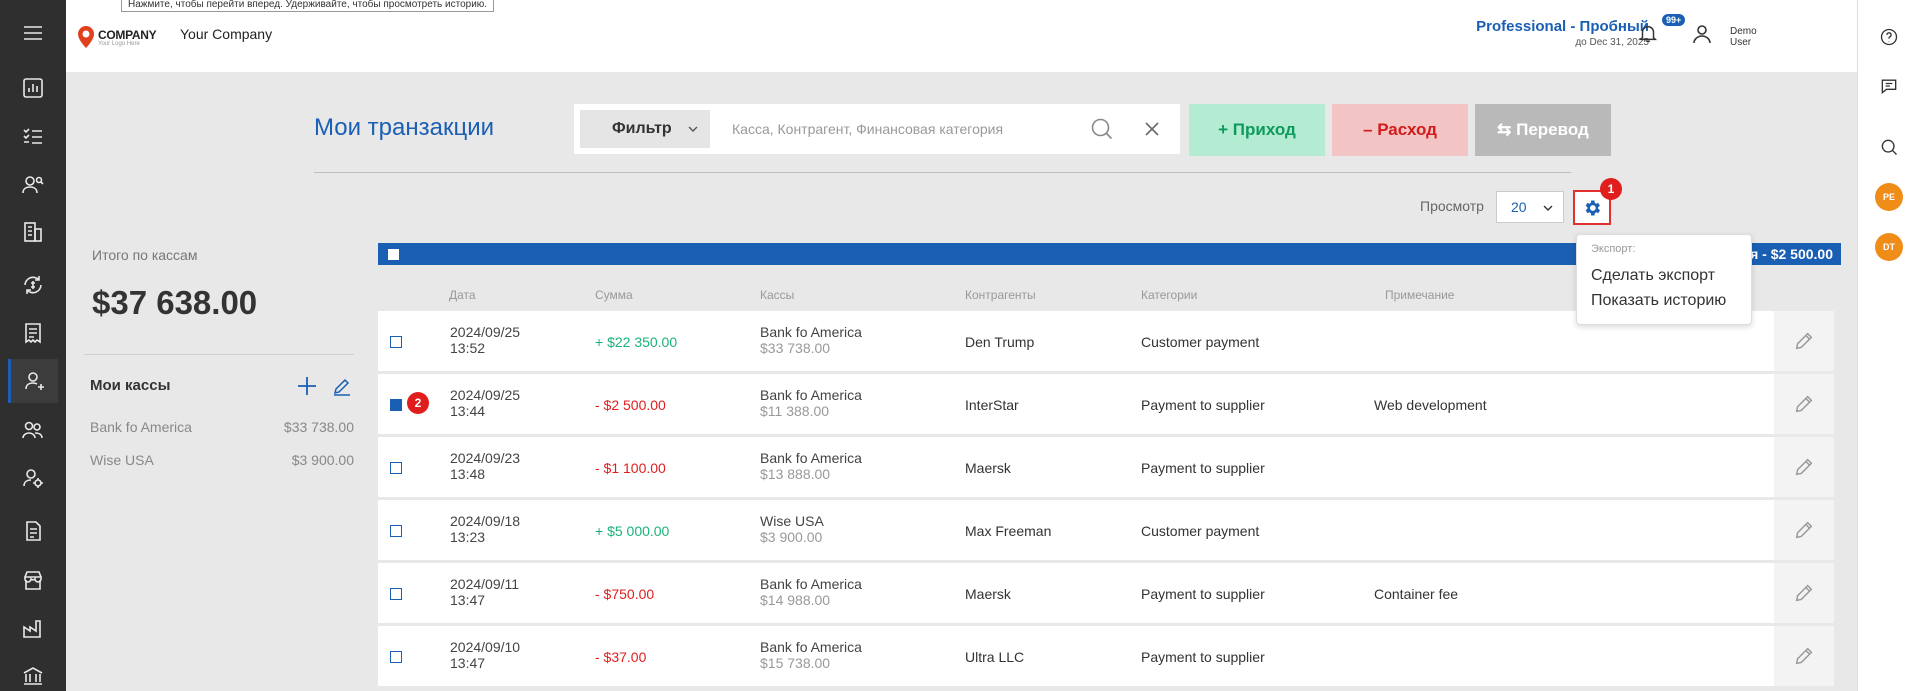 This screenshot has width=1919, height=691. Describe the element at coordinates (222, 427) in the screenshot. I see `account-item: Bank fo America $33 738.00` at that location.